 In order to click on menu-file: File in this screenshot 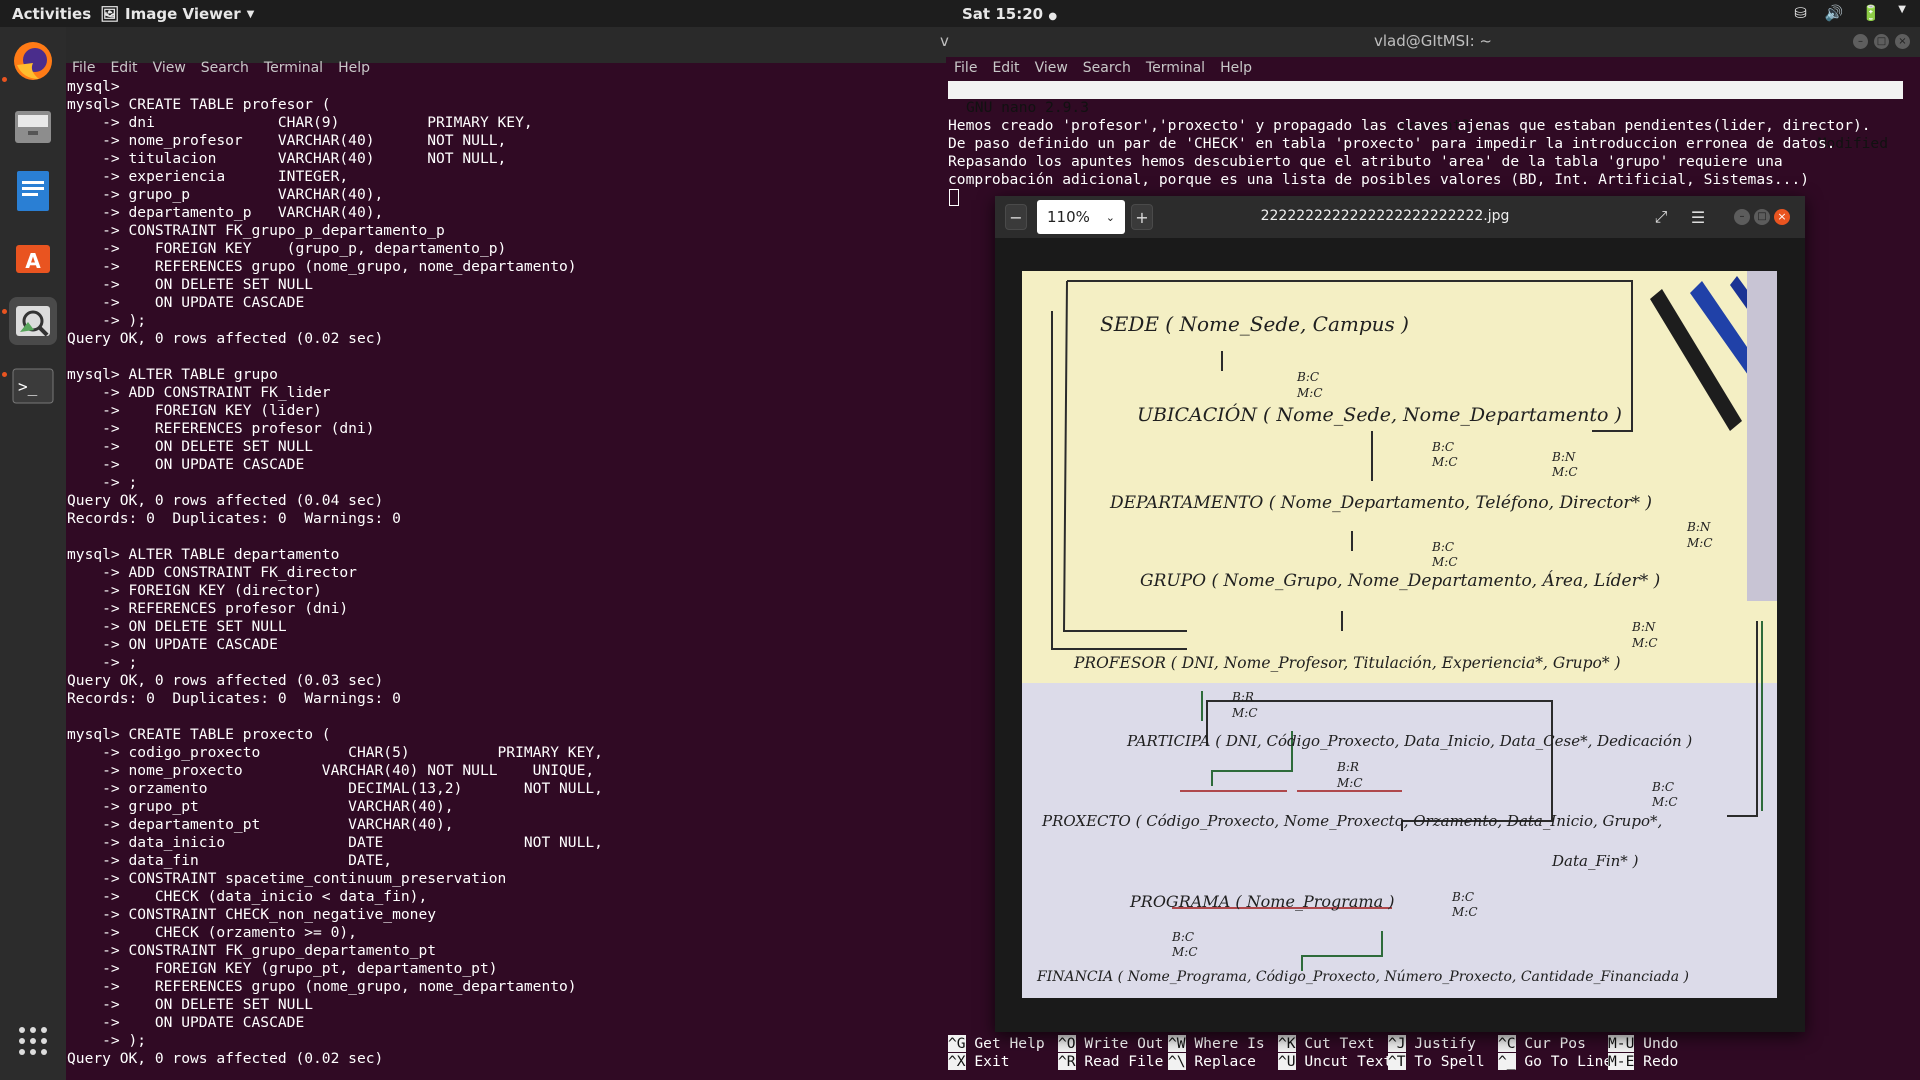, I will do `click(965, 69)`.